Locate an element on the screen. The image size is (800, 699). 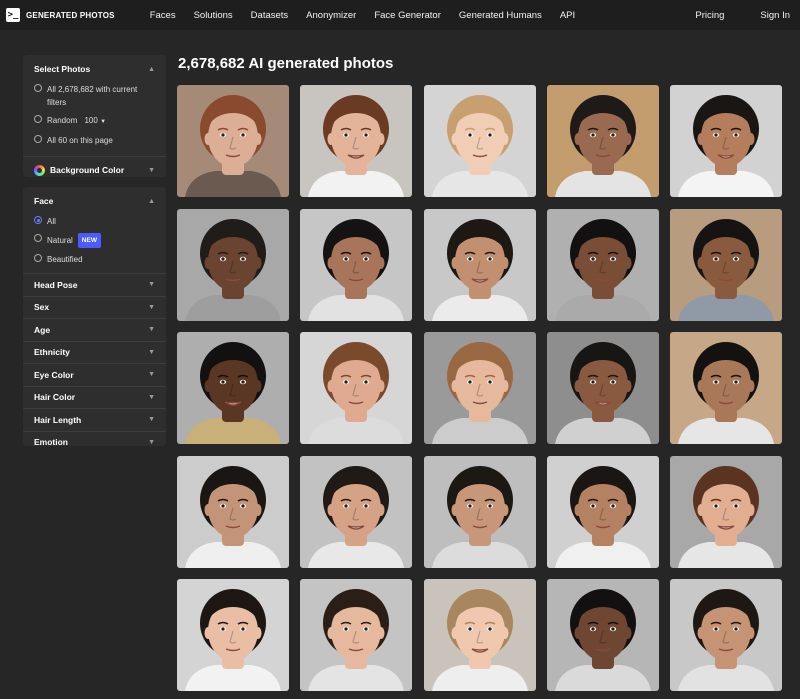
random-count-select: 100 ▼ is located at coordinates (95, 120).